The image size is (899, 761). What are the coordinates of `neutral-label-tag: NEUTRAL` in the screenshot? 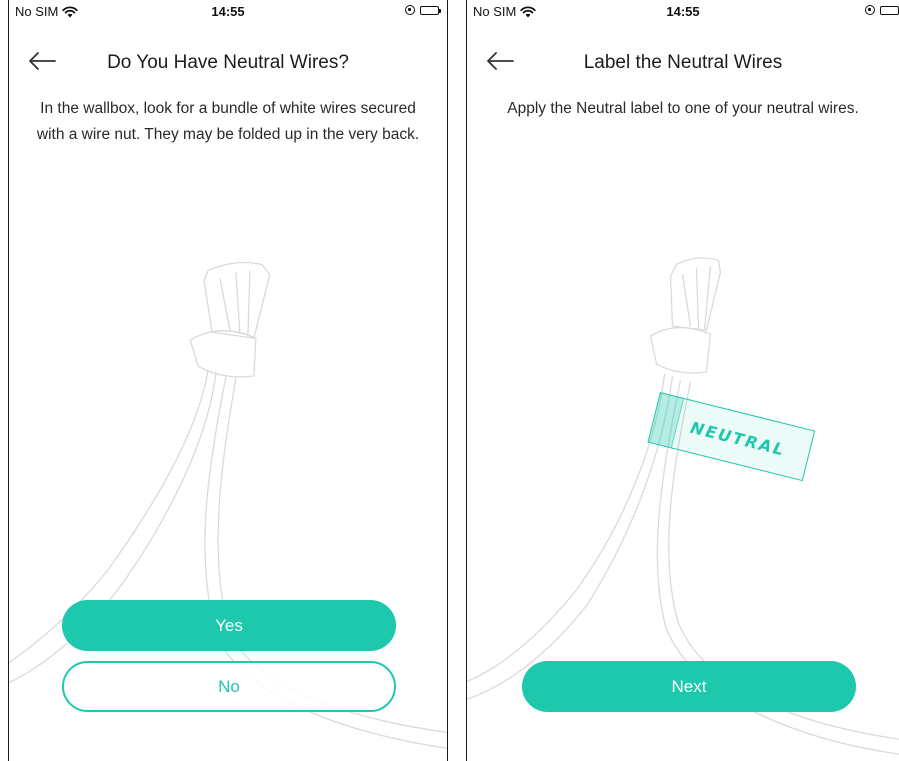 It's located at (731, 437).